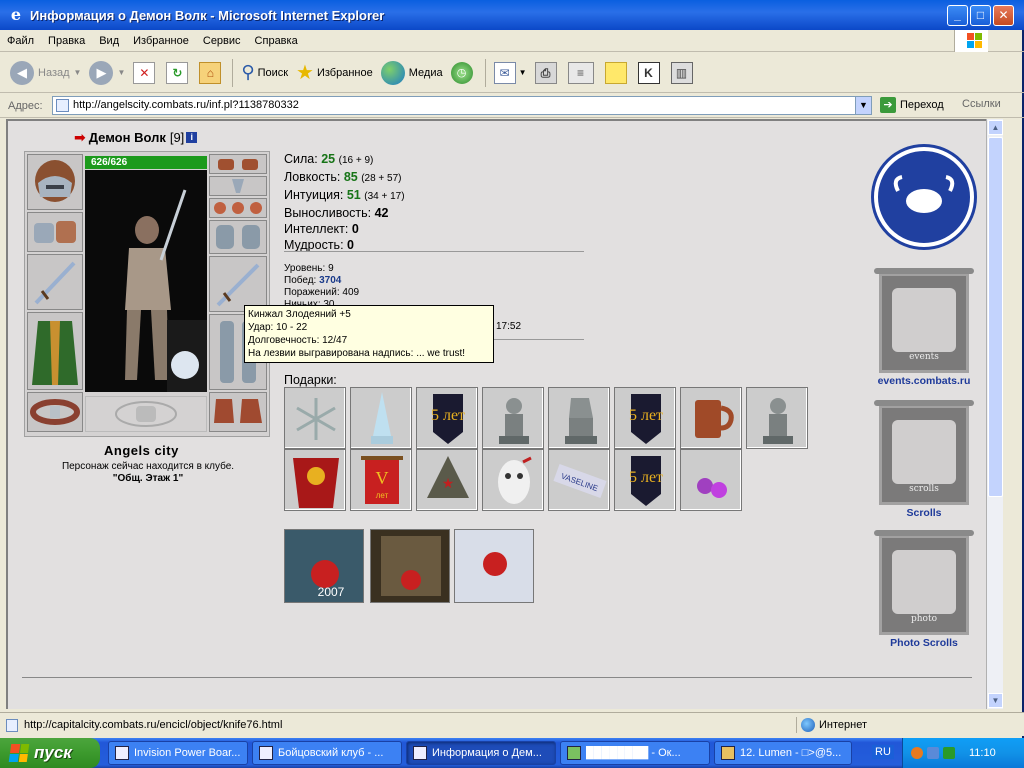 The height and width of the screenshot is (768, 1024). What do you see at coordinates (513, 418) in the screenshot?
I see `gift-knight-statue` at bounding box center [513, 418].